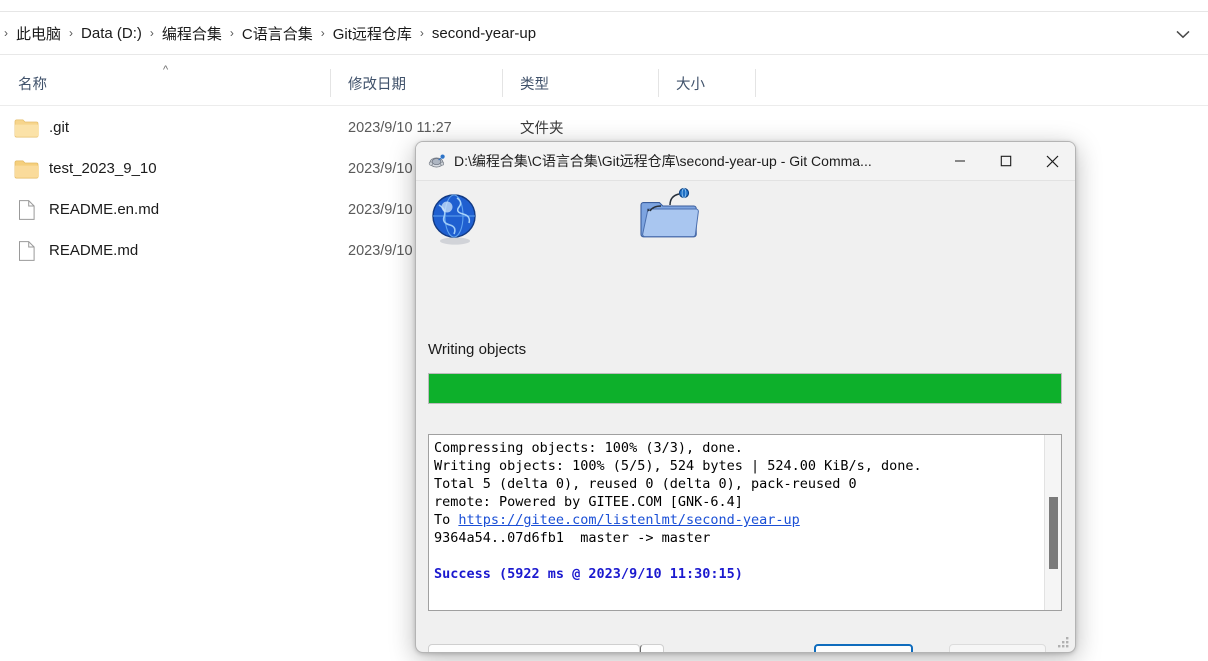 This screenshot has height=661, width=1208. What do you see at coordinates (1063, 642) in the screenshot?
I see `resize-grip-icon` at bounding box center [1063, 642].